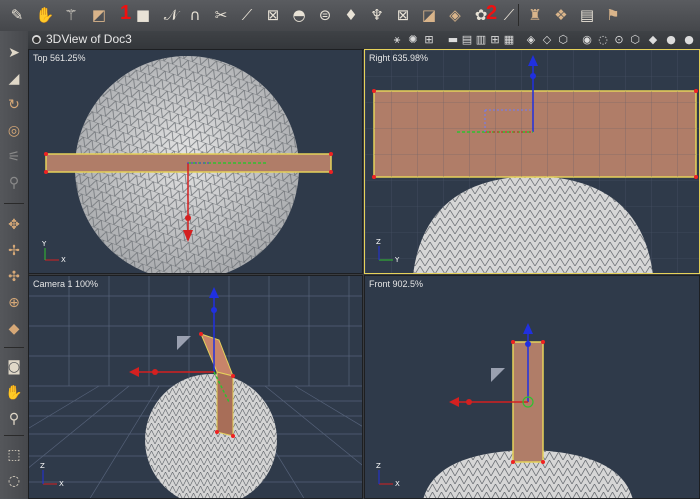 The width and height of the screenshot is (700, 499). What do you see at coordinates (547, 39) in the screenshot?
I see `shading-hidden-icon: ◇` at bounding box center [547, 39].